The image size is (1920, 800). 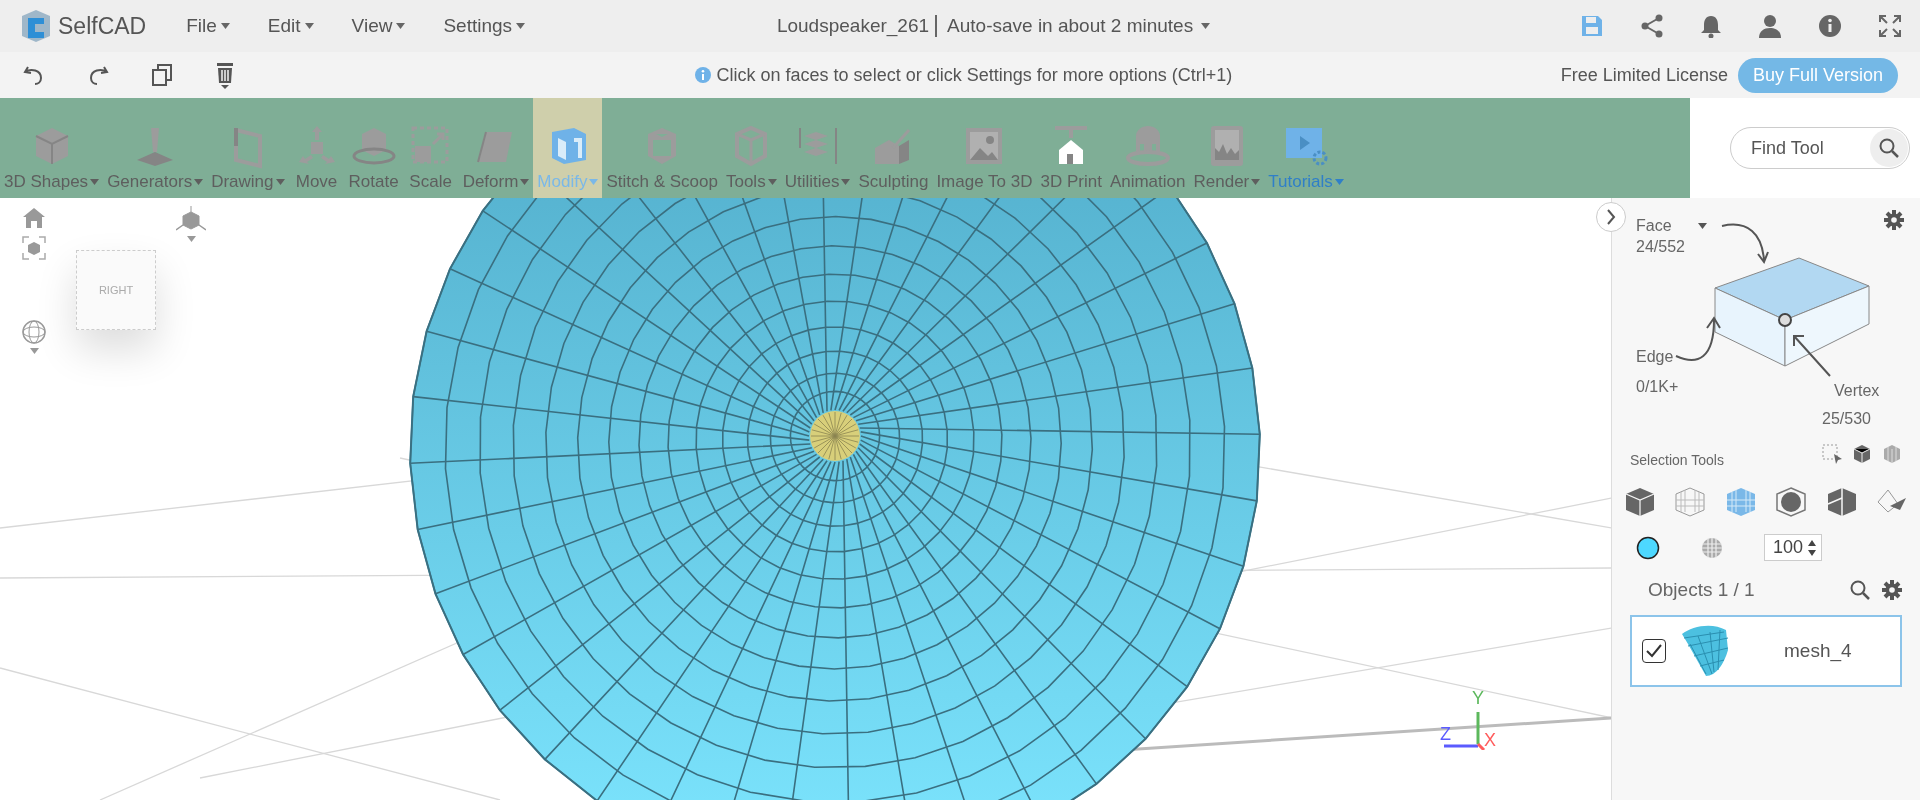 What do you see at coordinates (34, 332) in the screenshot?
I see `orbit-icon` at bounding box center [34, 332].